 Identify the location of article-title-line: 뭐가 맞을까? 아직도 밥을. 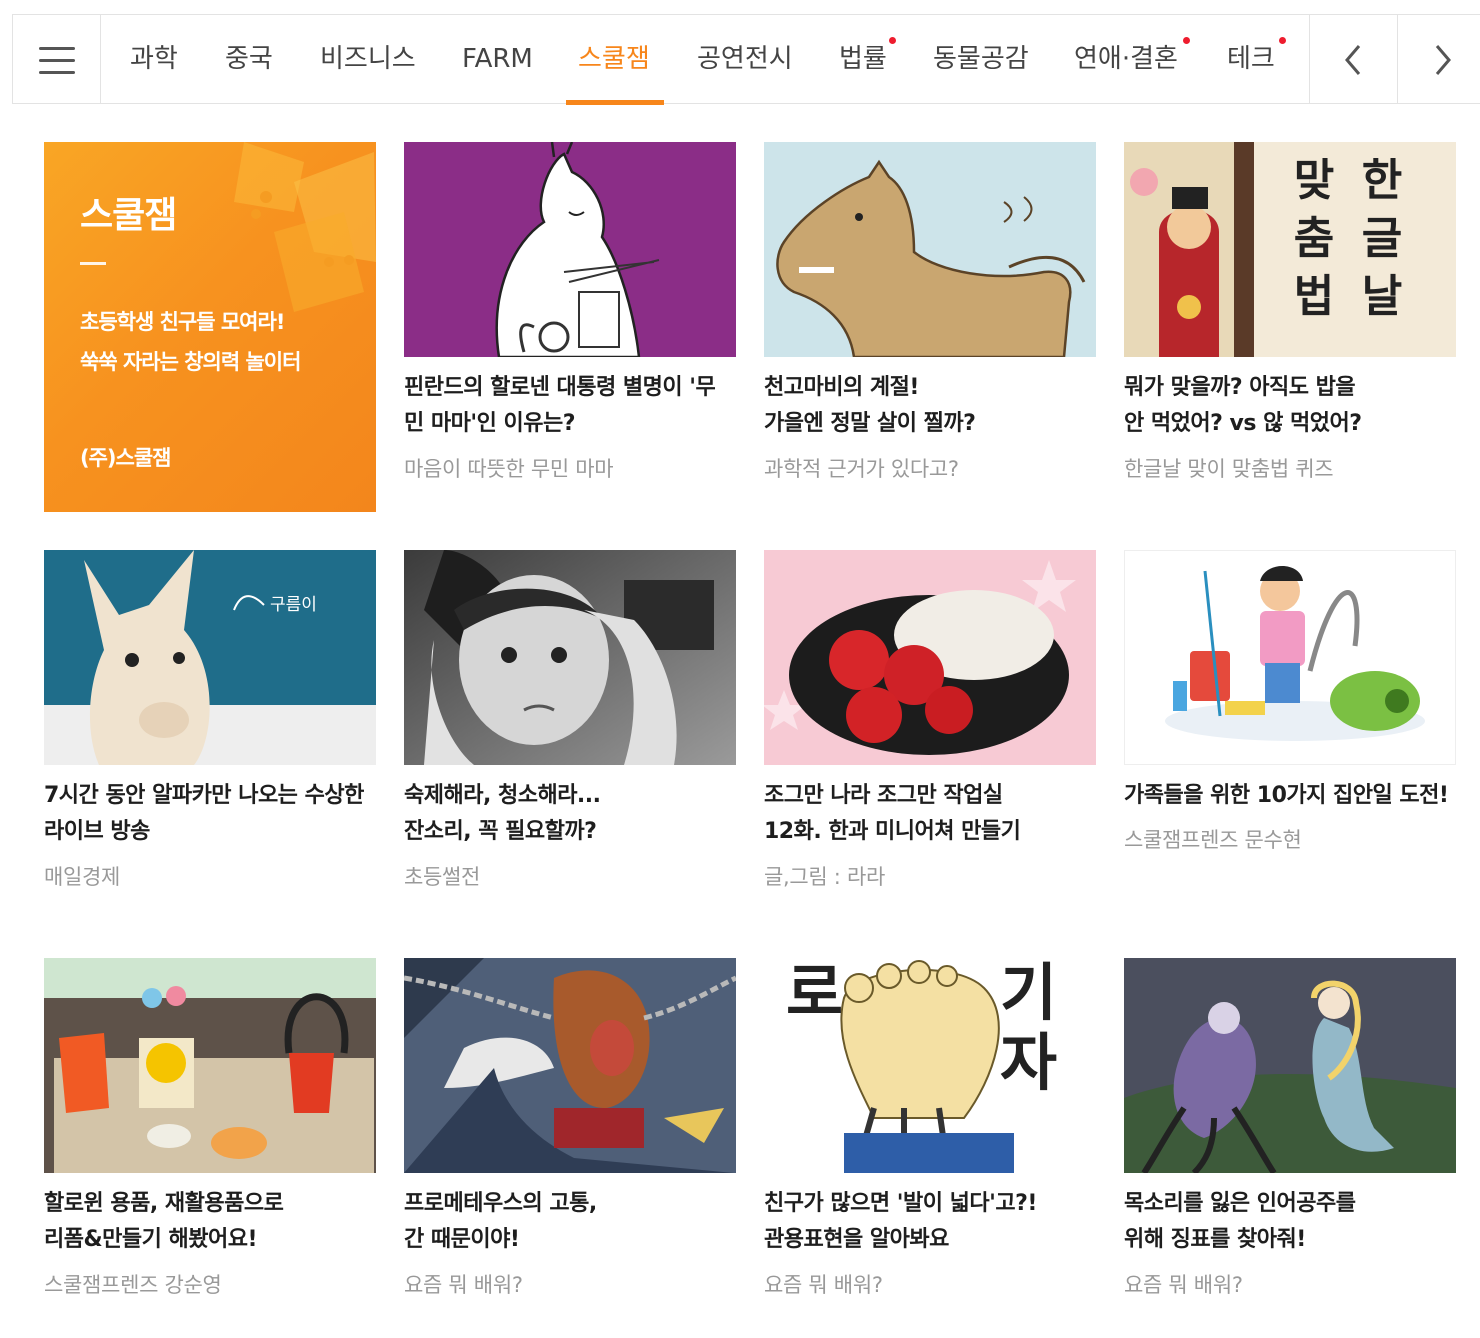
(1240, 387).